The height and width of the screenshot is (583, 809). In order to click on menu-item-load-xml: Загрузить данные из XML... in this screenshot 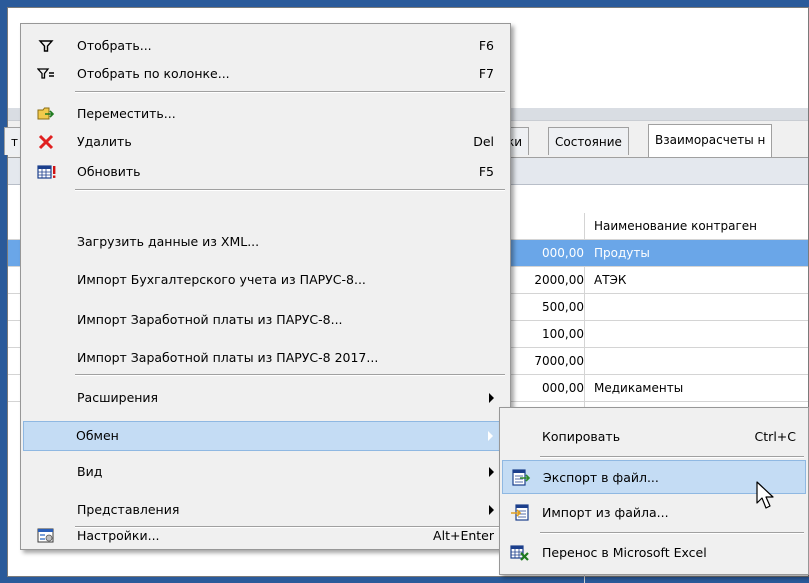, I will do `click(265, 242)`.